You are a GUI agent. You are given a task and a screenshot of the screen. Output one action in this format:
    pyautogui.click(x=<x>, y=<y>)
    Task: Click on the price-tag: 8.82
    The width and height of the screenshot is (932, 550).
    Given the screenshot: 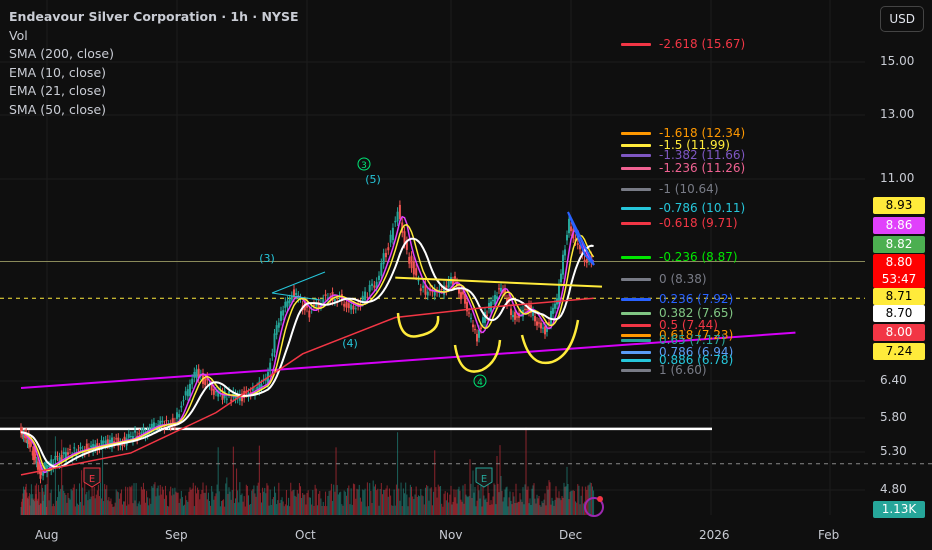 What is the action you would take?
    pyautogui.click(x=899, y=244)
    